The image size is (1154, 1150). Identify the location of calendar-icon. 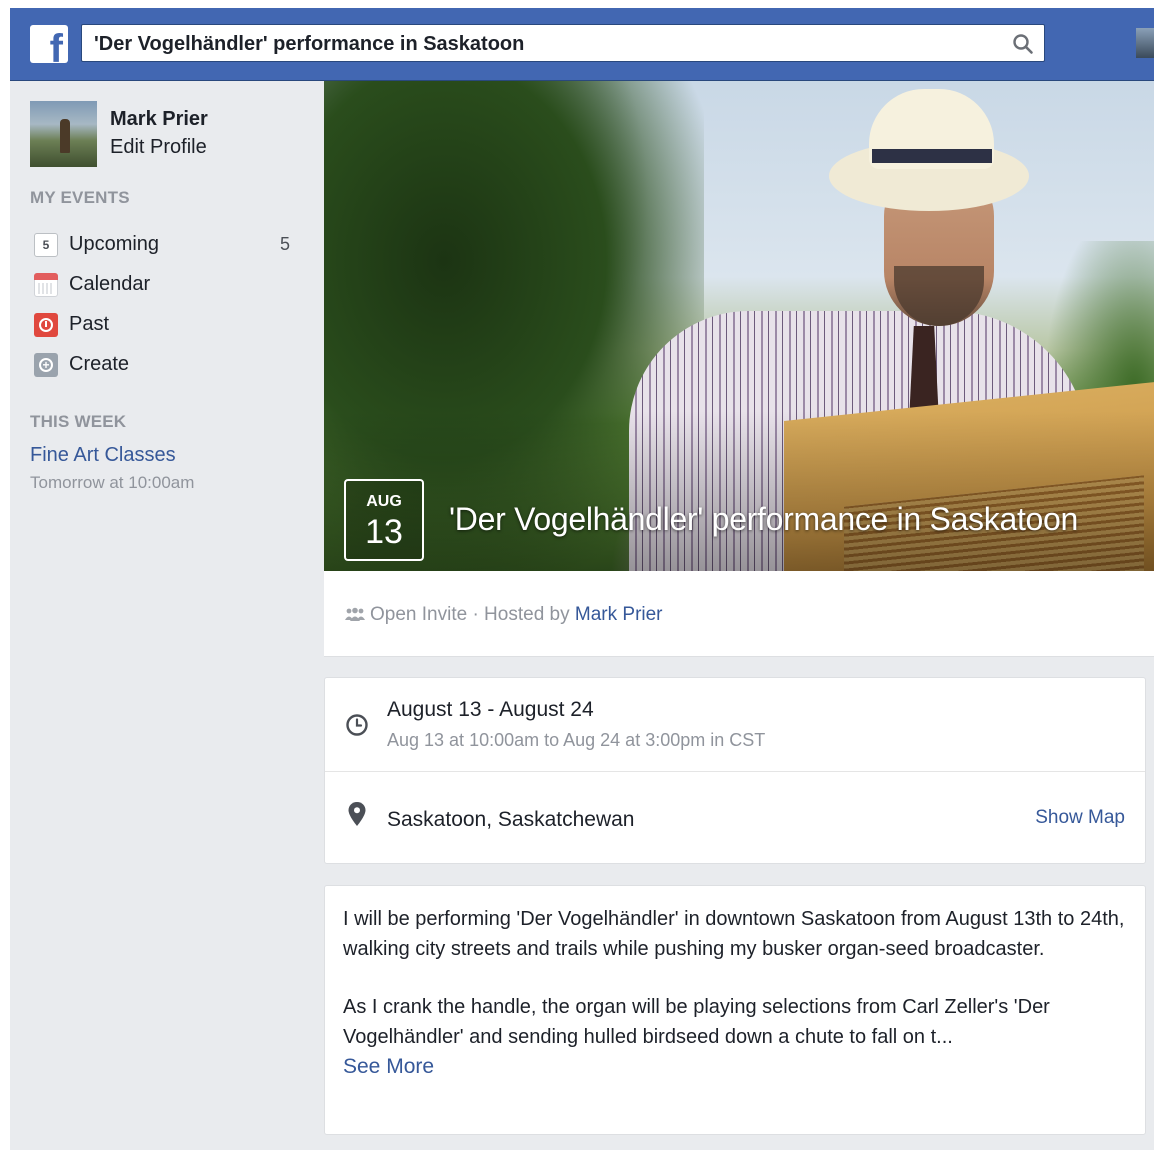
(46, 285).